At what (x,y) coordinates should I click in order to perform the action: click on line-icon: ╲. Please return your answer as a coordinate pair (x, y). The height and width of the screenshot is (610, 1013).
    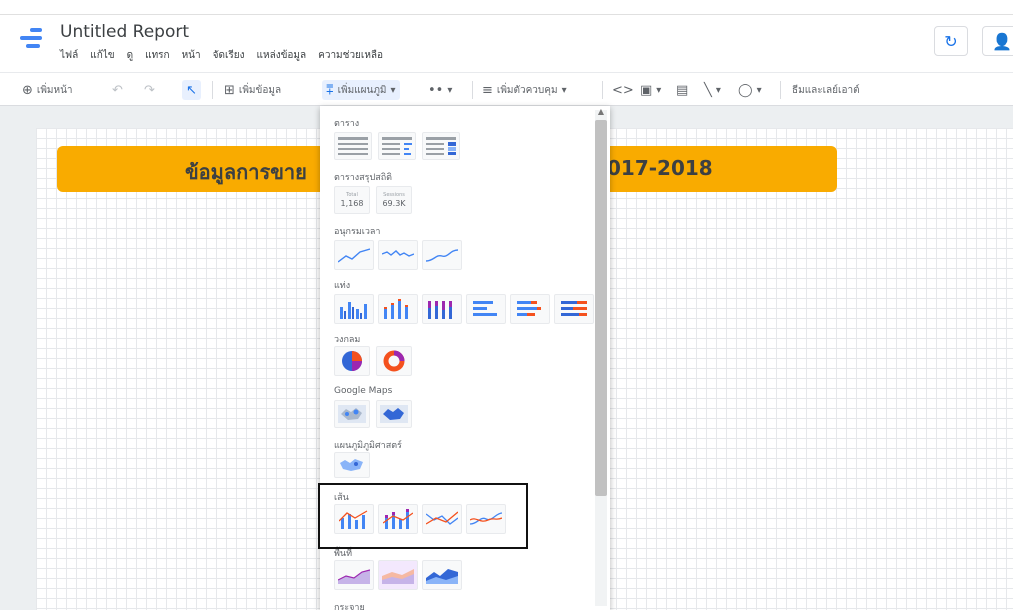
    Looking at the image, I should click on (708, 90).